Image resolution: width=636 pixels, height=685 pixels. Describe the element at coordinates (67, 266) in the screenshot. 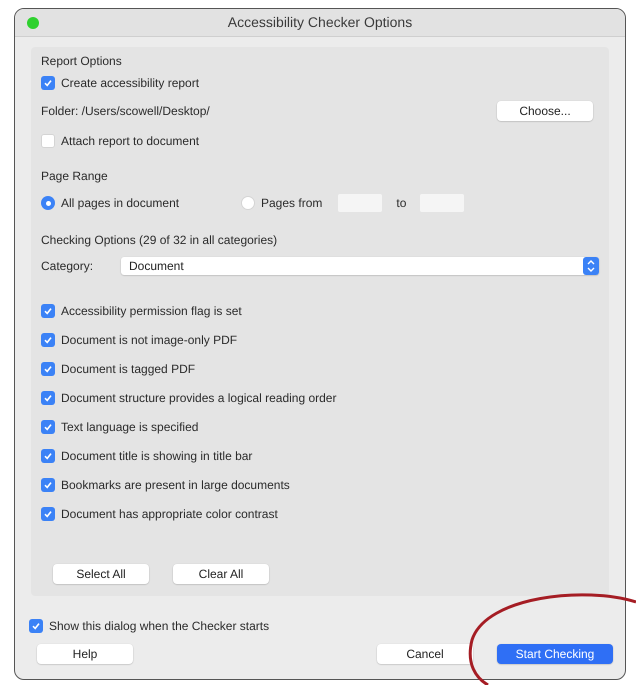

I see `category-label: Category:` at that location.